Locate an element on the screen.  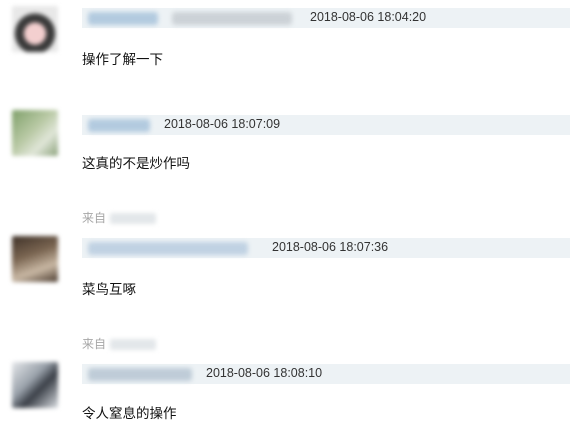
comment-timestamp: 2018-08-06 18:08:10 is located at coordinates (264, 373).